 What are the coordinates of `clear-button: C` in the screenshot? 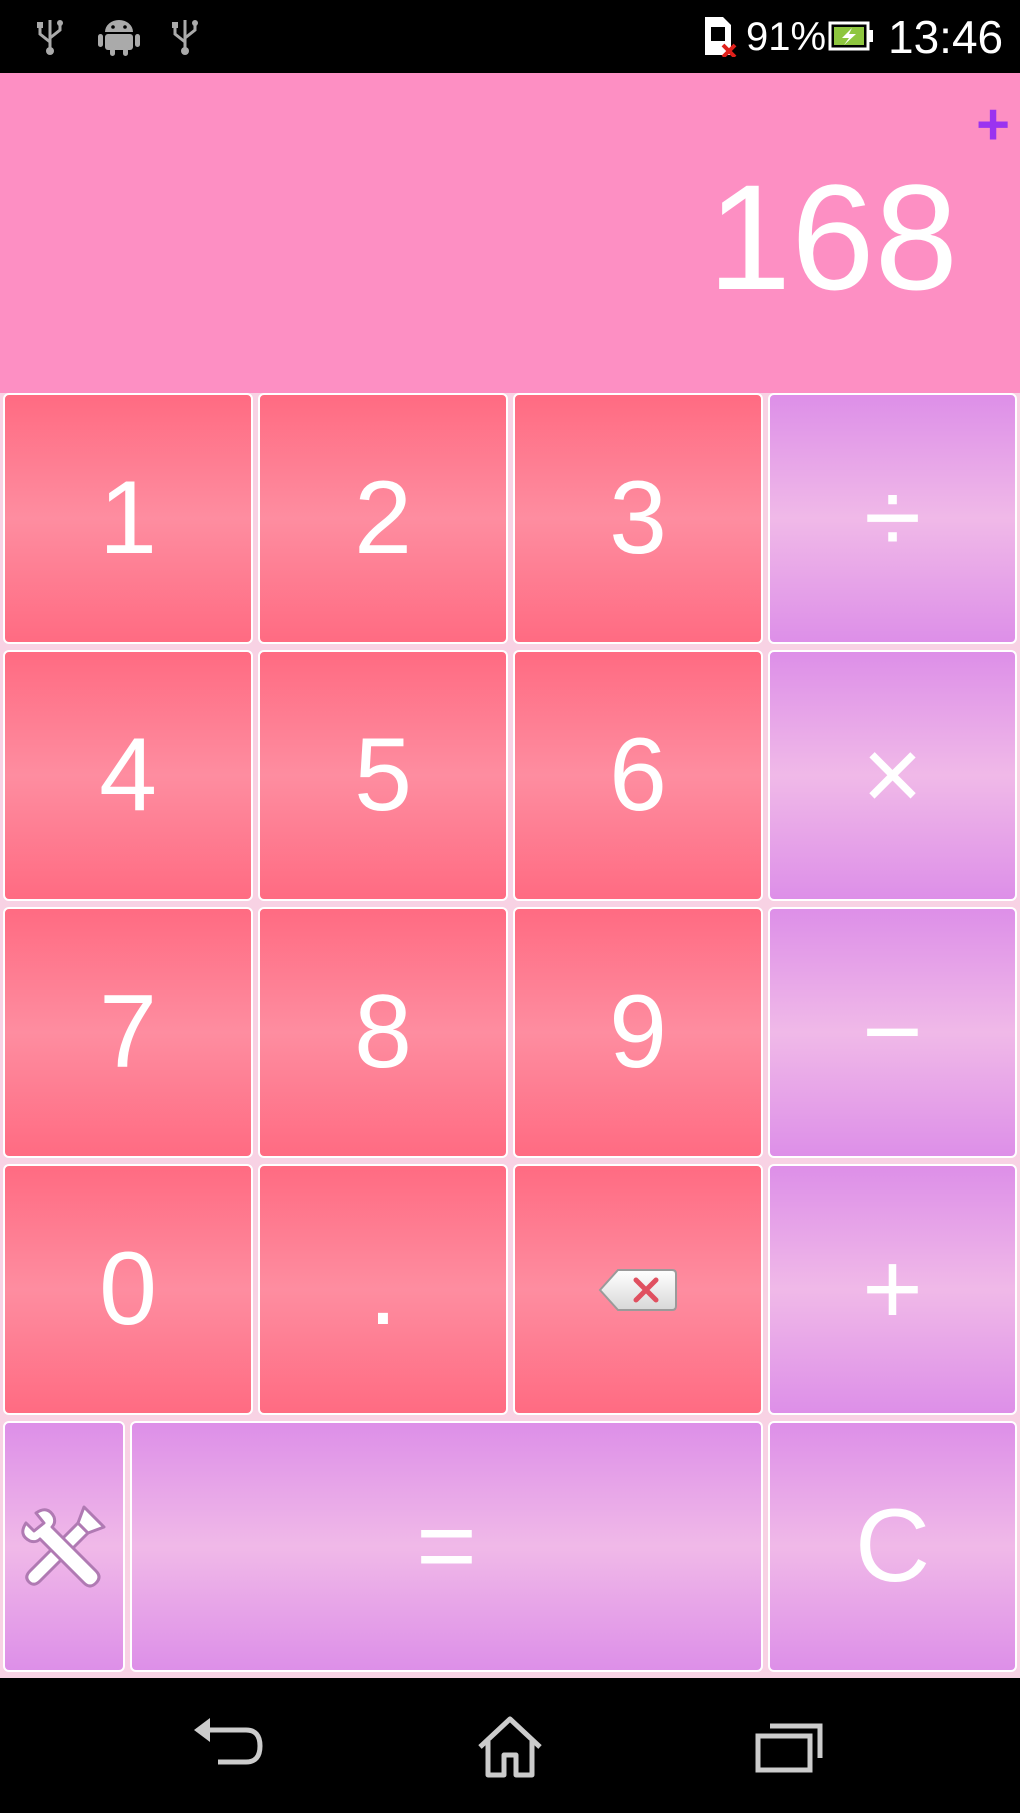 It's located at (892, 1546).